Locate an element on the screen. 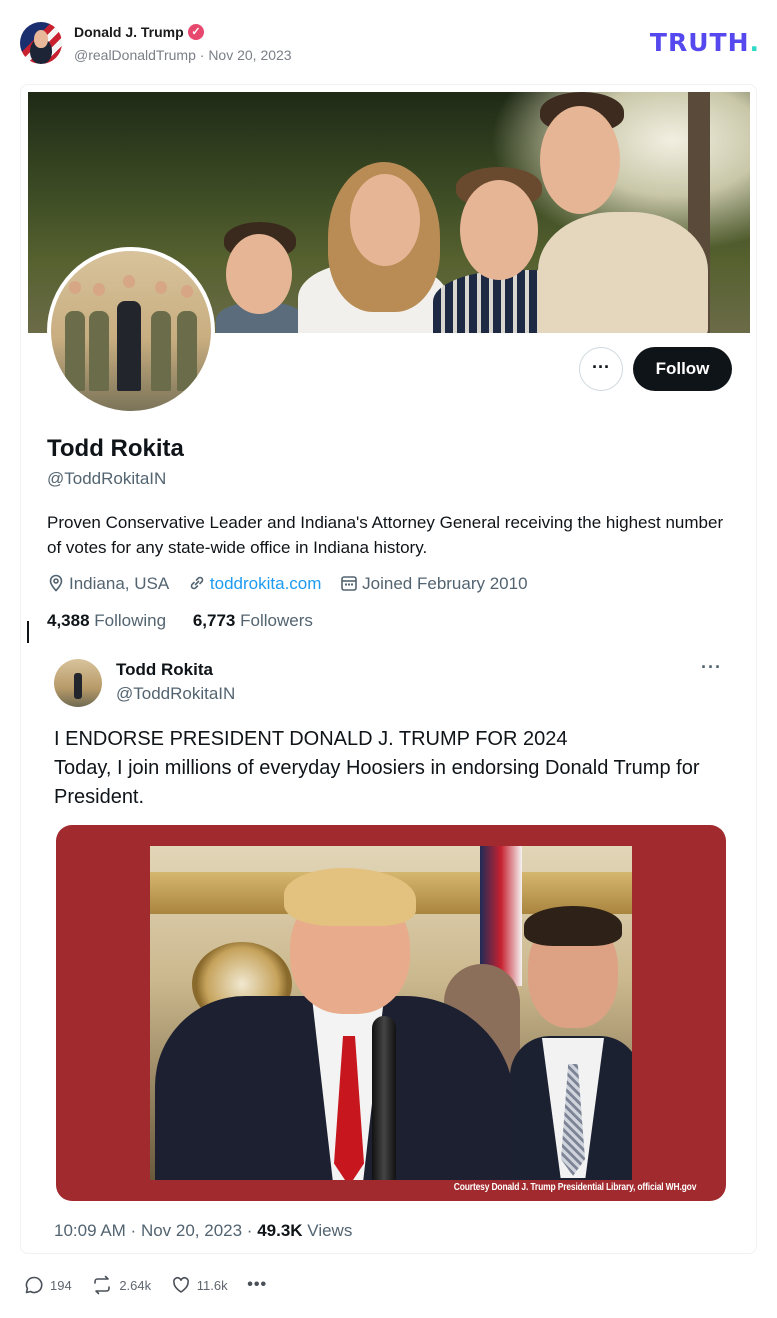 Image resolution: width=777 pixels, height=1318 pixels. profile-handle: @ToddRokitaIN is located at coordinates (107, 478).